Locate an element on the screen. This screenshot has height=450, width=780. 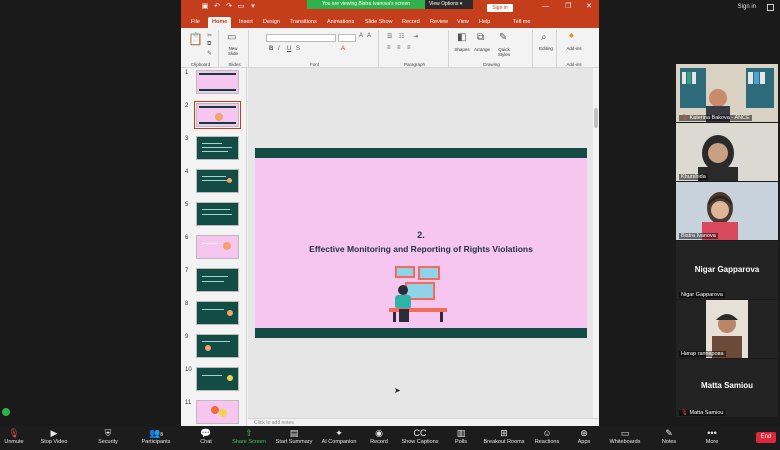
participant-tile-video: Khurshida is located at coordinates (727, 152).